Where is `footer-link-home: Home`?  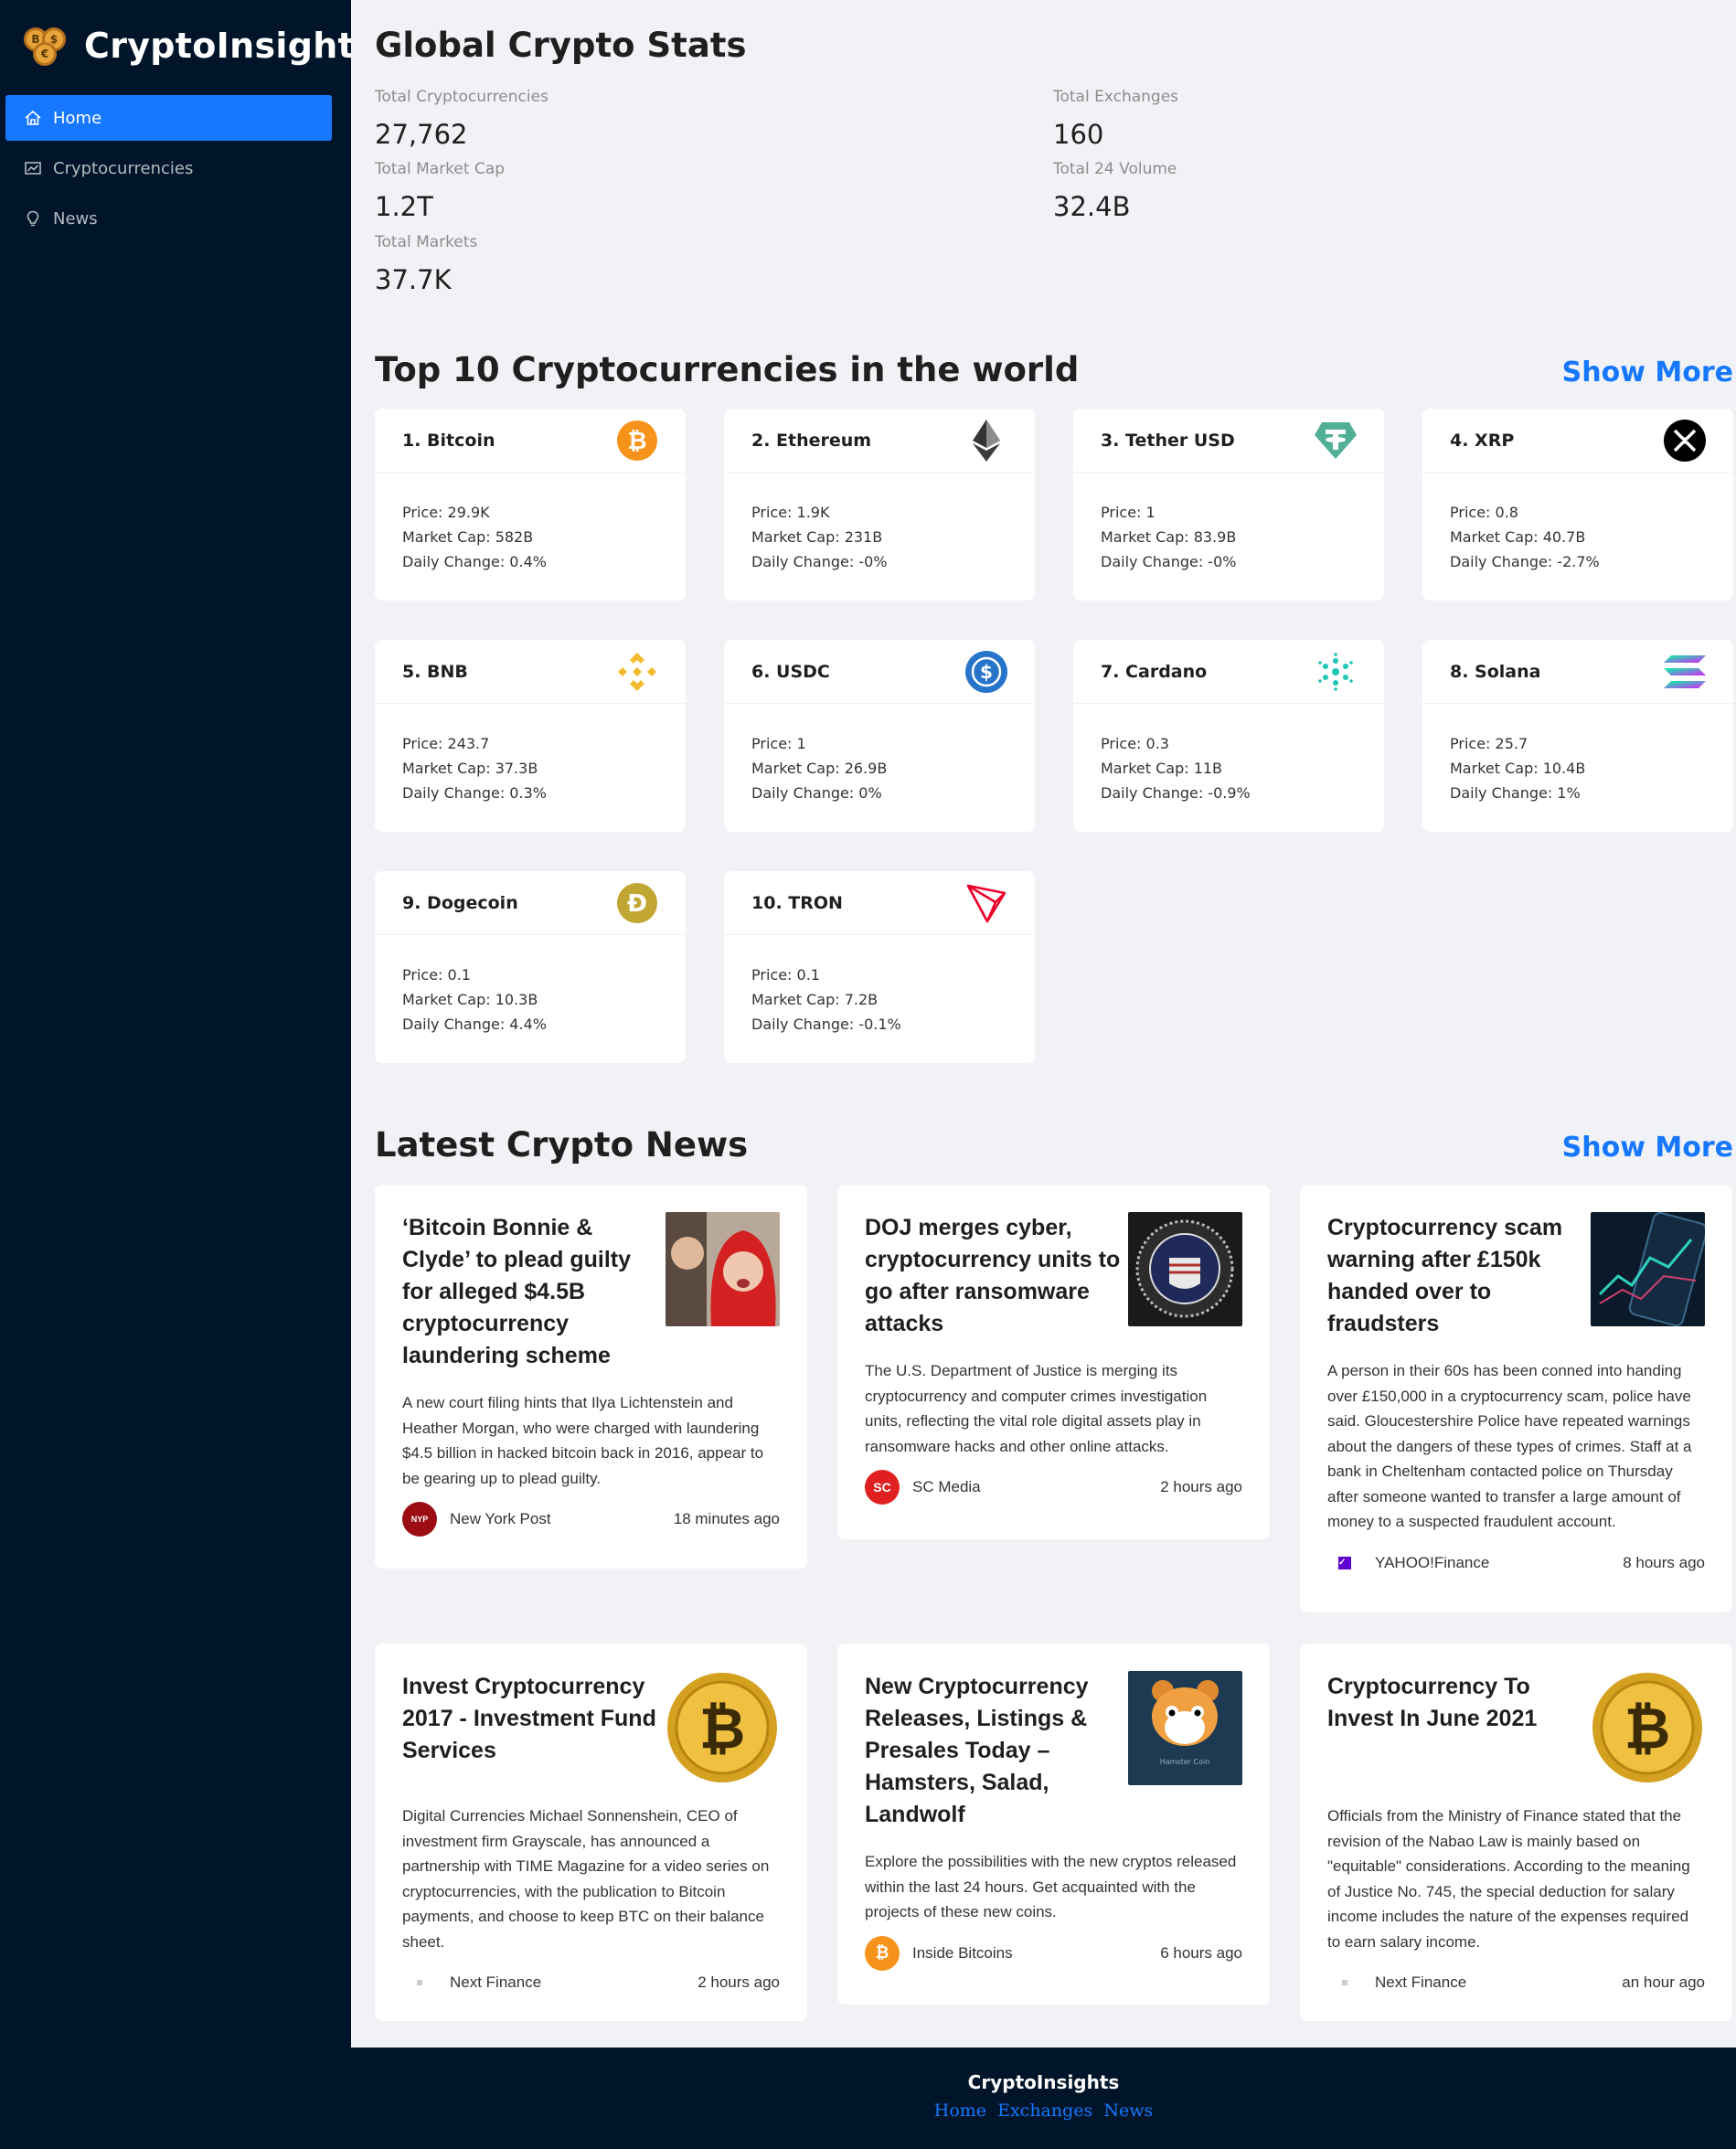
footer-link-home: Home is located at coordinates (960, 2111).